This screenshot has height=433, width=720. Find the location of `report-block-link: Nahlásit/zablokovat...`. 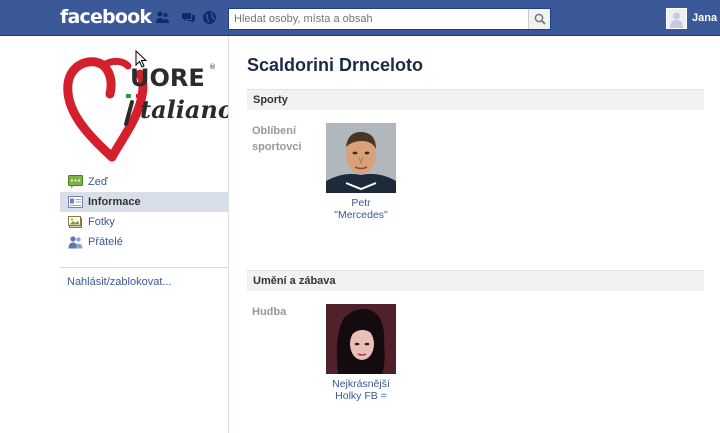

report-block-link: Nahlásit/zablokovat... is located at coordinates (119, 282).